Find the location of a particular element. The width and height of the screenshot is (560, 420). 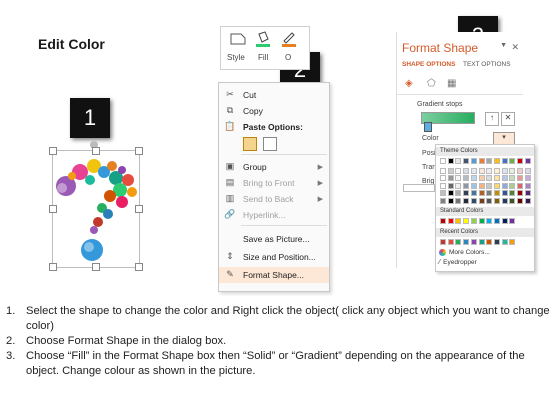

close-icon: ✕ is located at coordinates (515, 47).